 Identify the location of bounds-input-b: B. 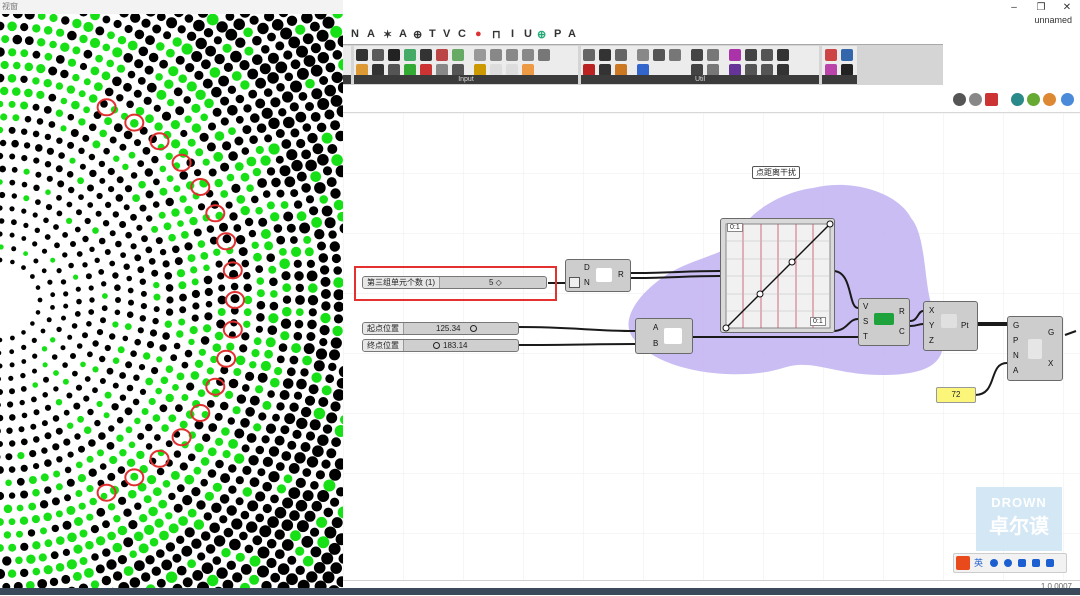
(655, 343).